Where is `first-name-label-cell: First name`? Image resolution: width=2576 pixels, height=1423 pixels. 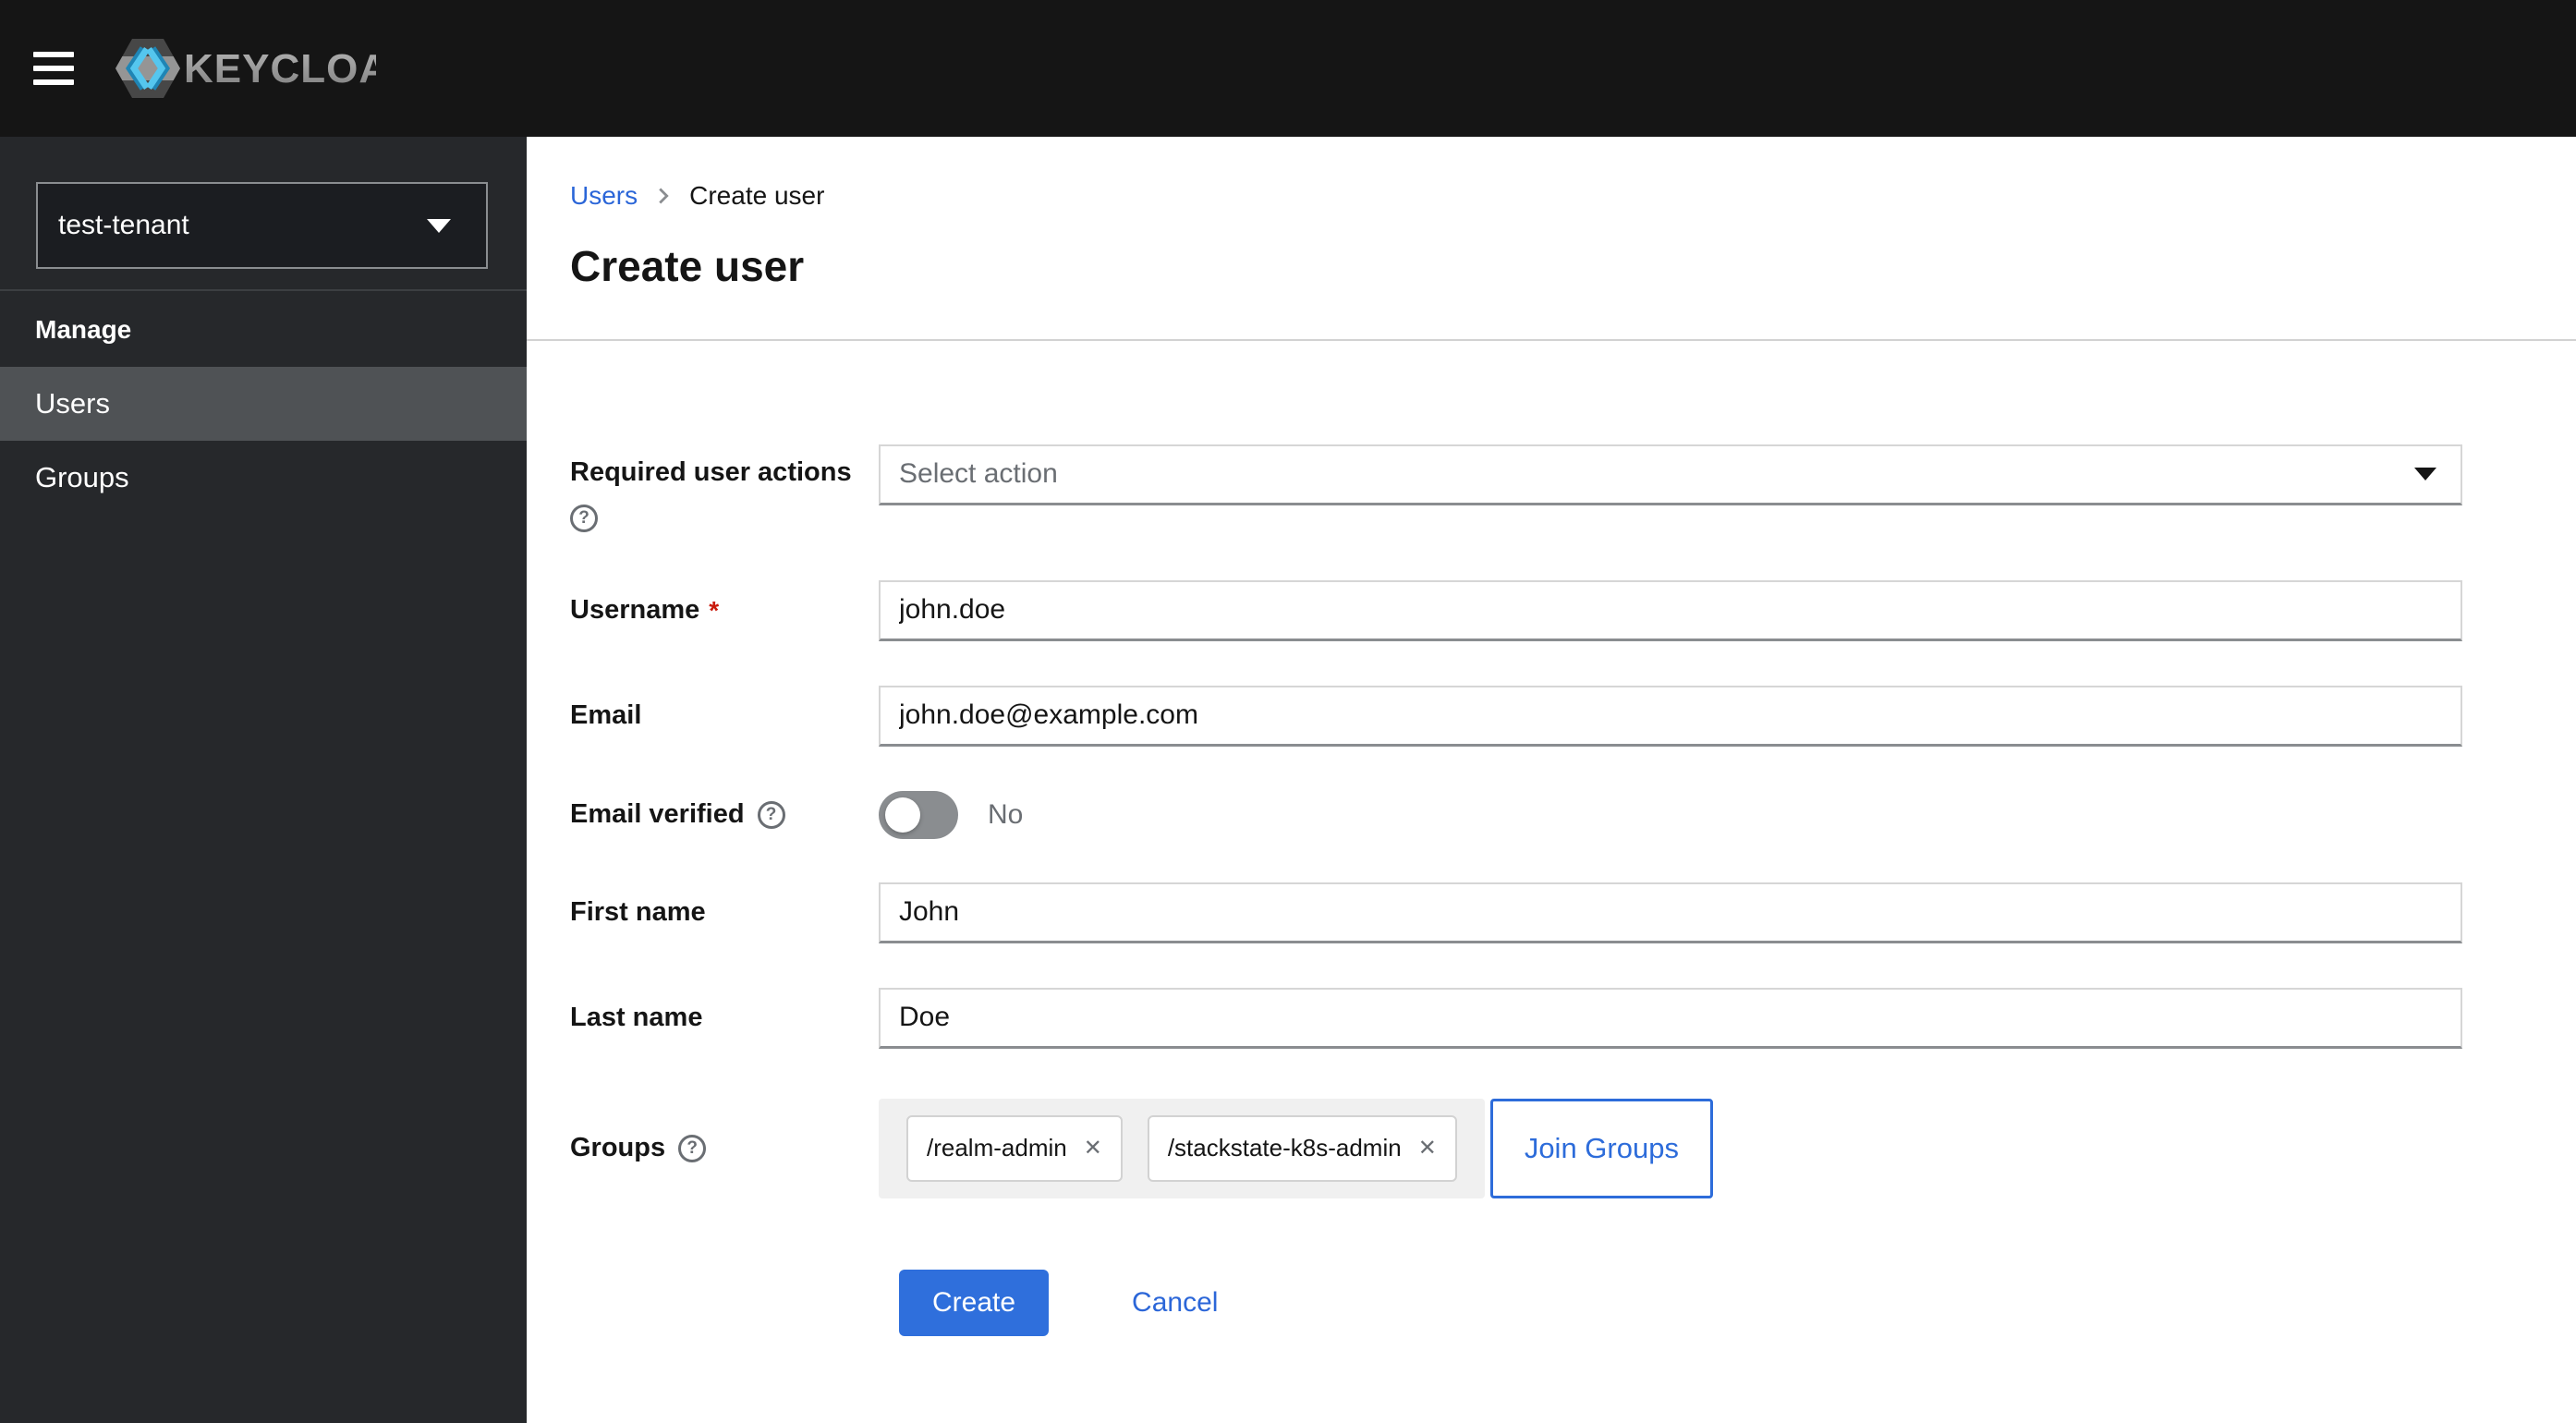 first-name-label-cell: First name is located at coordinates (724, 912).